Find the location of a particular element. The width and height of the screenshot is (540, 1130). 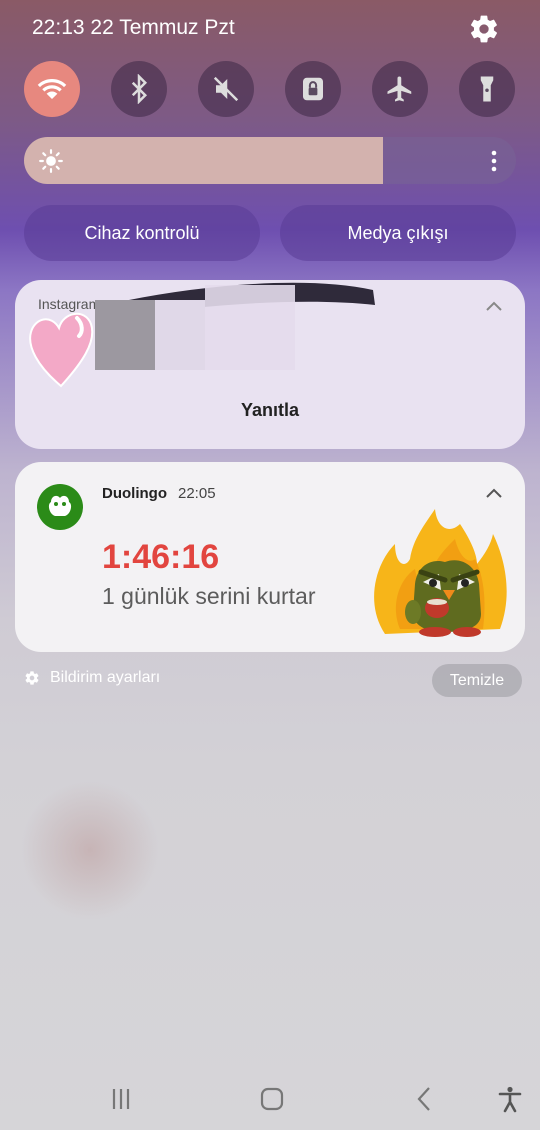

instagram-notification: Instagram Yanıtla is located at coordinates (270, 364).